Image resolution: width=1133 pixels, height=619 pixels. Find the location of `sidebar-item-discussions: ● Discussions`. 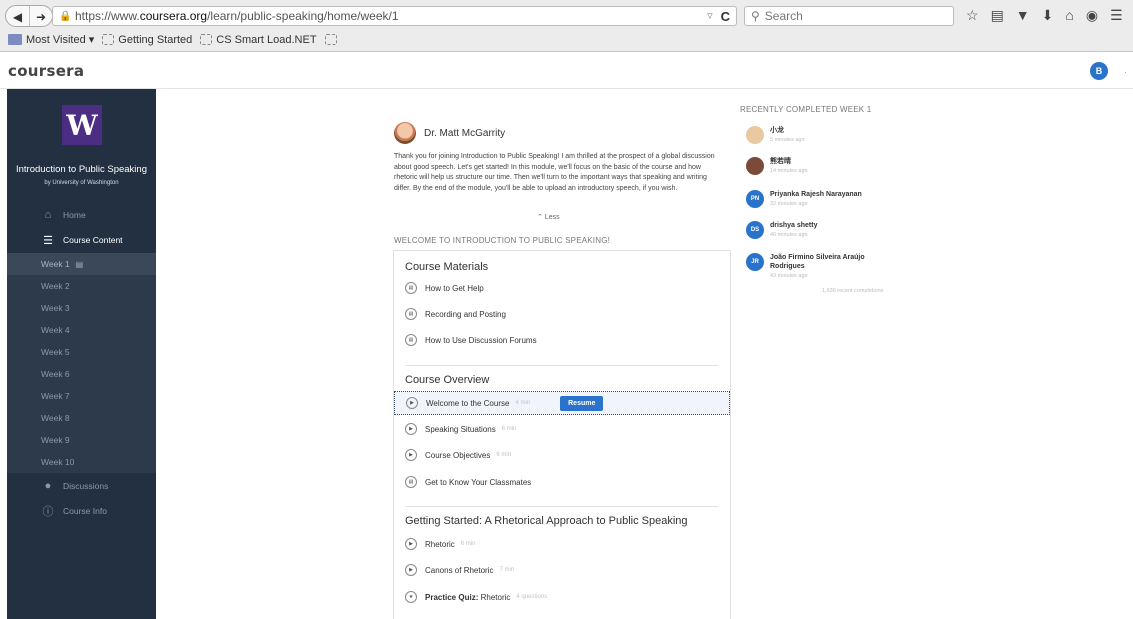

sidebar-item-discussions: ● Discussions is located at coordinates (81, 486).